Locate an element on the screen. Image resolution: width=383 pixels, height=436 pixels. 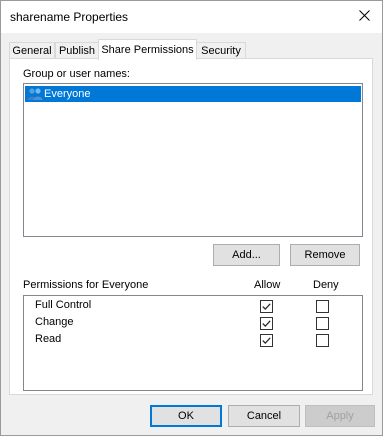
cancel-button-label: Cancel is located at coordinates (264, 416).